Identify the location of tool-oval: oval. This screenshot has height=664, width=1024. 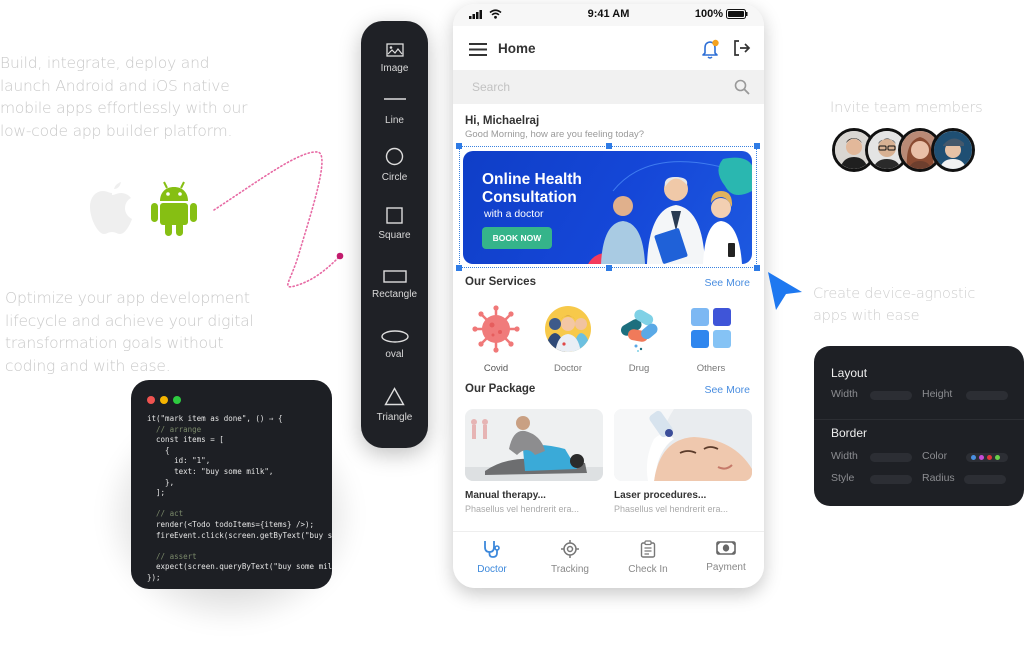
(394, 345).